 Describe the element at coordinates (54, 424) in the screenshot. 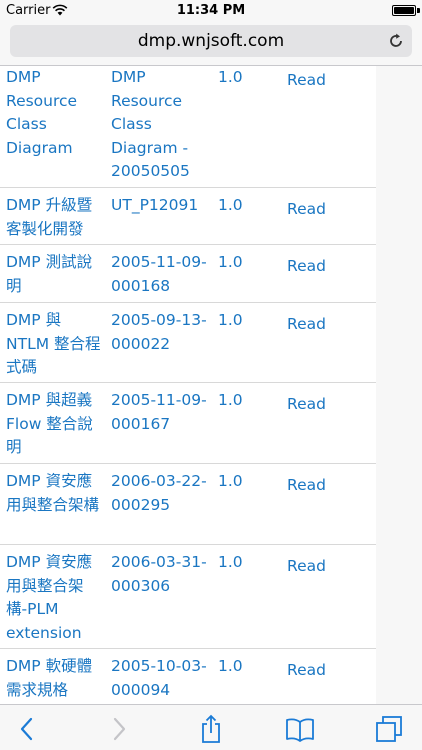

I see `doc-name-link: DMP 與超義 Flow 整合說明` at that location.